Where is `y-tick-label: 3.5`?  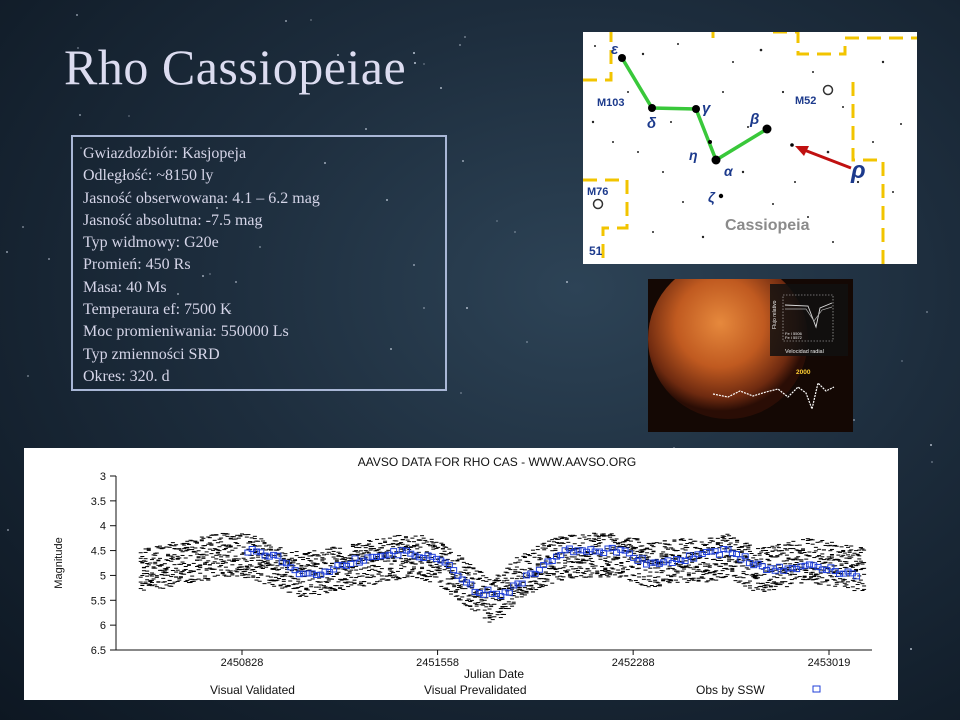 y-tick-label: 3.5 is located at coordinates (98, 502).